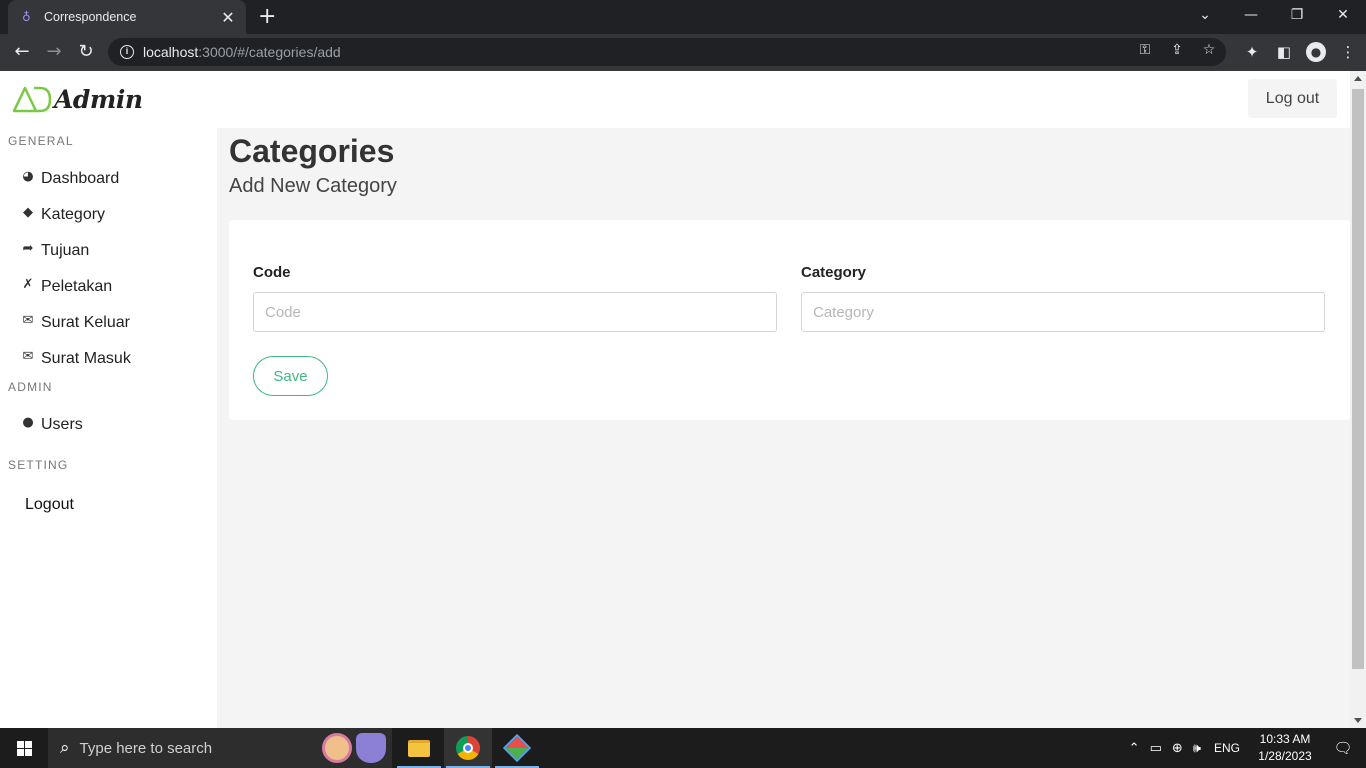 The image size is (1366, 768). What do you see at coordinates (28, 176) in the screenshot?
I see `gauge-icon: ◕` at bounding box center [28, 176].